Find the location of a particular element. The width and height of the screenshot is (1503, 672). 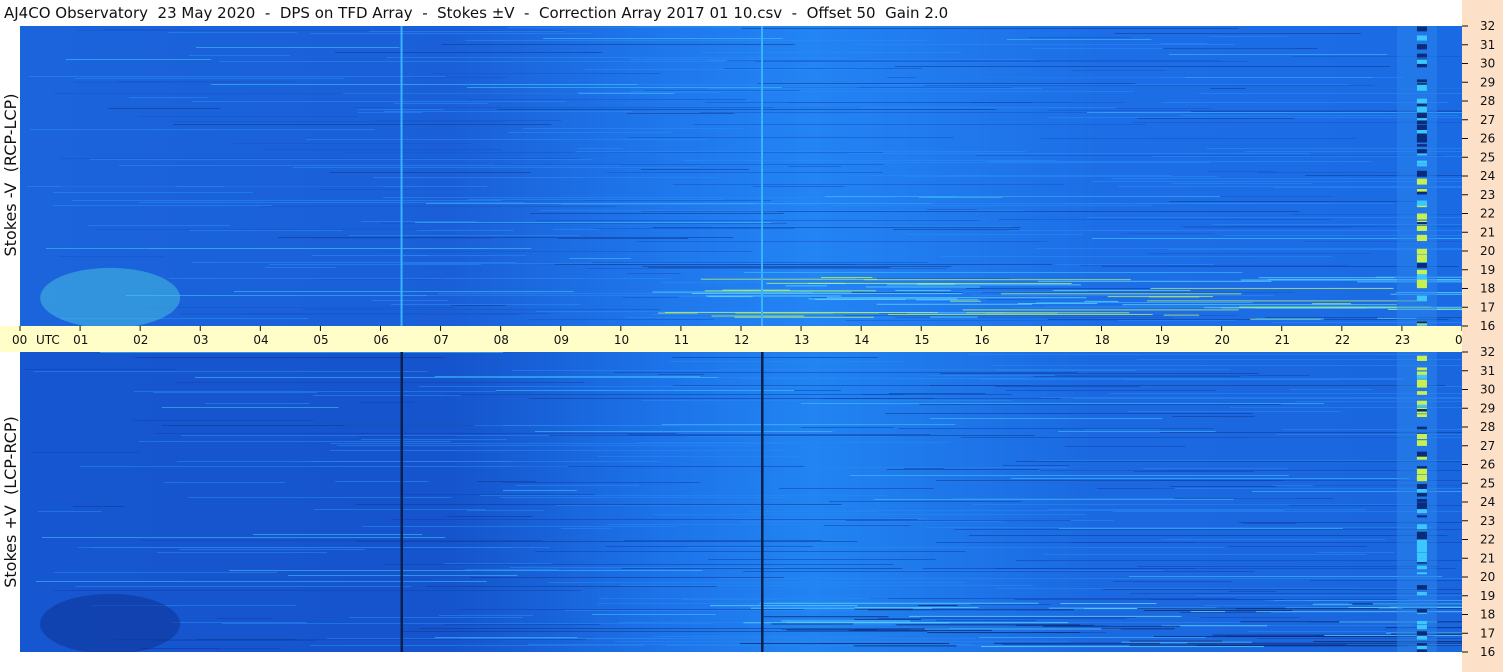

time-tick-label: 22 is located at coordinates (1342, 340).